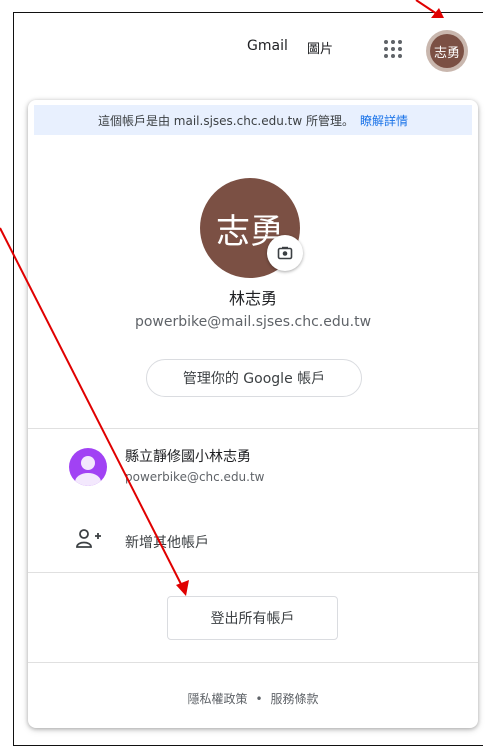 The height and width of the screenshot is (751, 486). I want to click on camera-icon, so click(285, 253).